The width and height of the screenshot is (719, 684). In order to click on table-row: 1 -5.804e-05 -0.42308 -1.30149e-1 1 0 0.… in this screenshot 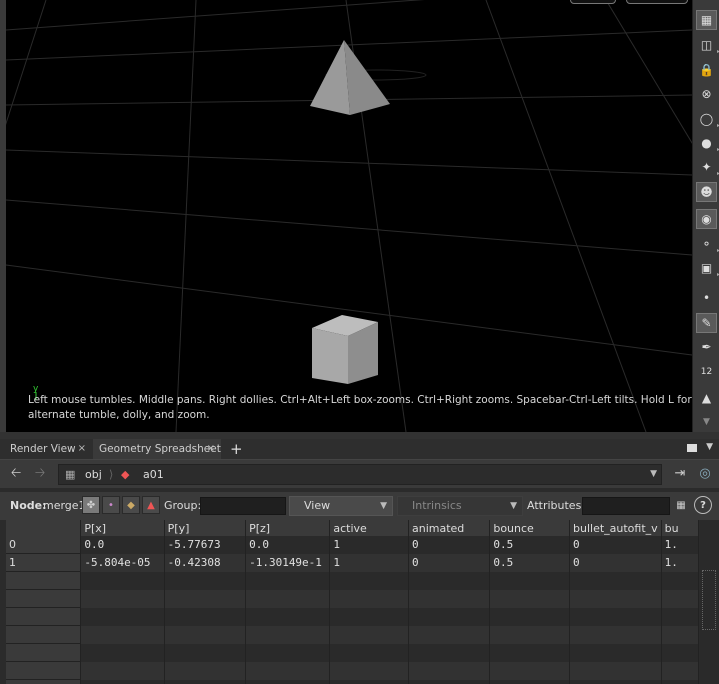, I will do `click(352, 562)`.